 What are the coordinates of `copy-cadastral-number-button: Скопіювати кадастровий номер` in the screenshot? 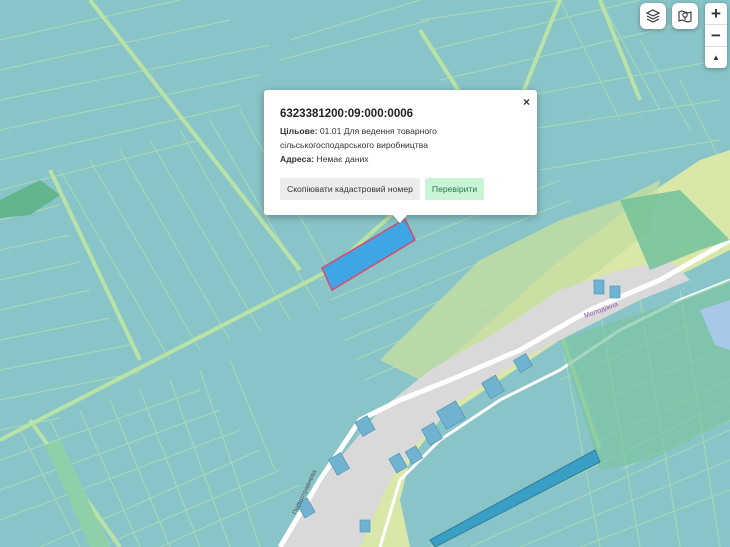 It's located at (350, 189).